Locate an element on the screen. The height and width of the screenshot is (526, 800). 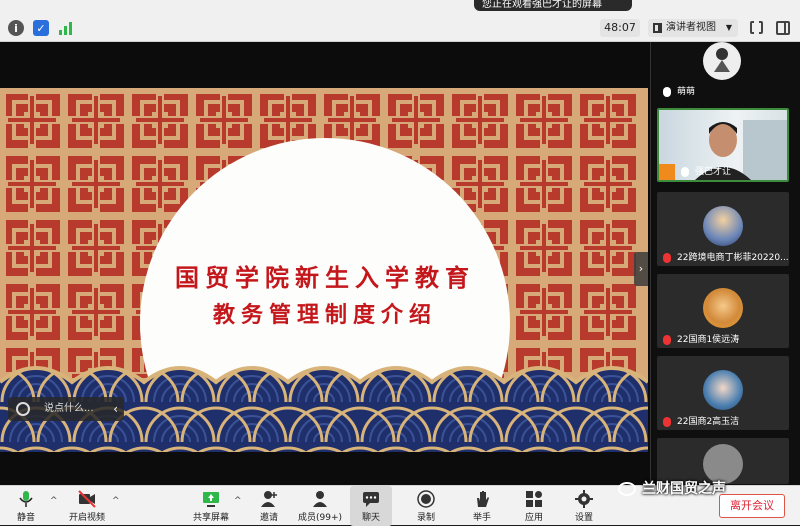
start-video-button: 开启视频 is located at coordinates (87, 506).